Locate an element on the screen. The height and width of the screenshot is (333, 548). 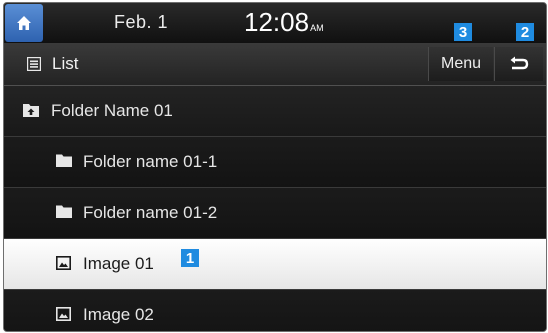
home-button is located at coordinates (24, 23).